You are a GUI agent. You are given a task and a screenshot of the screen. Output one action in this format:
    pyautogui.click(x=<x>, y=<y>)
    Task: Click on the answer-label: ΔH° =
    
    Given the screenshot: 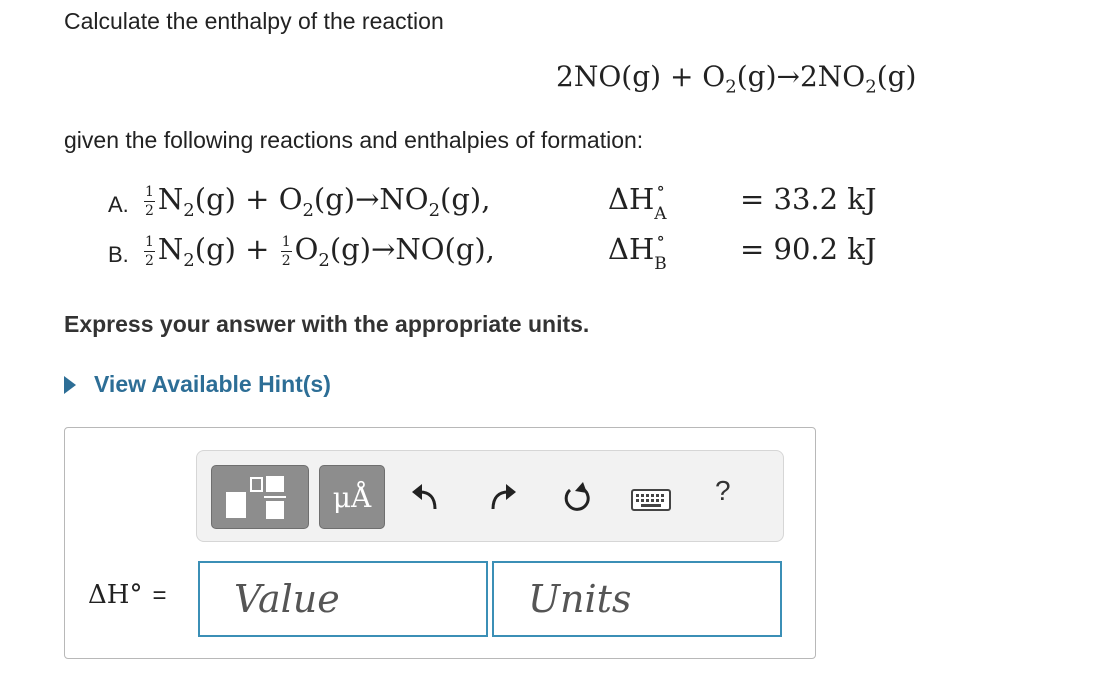 What is the action you would take?
    pyautogui.click(x=127, y=595)
    